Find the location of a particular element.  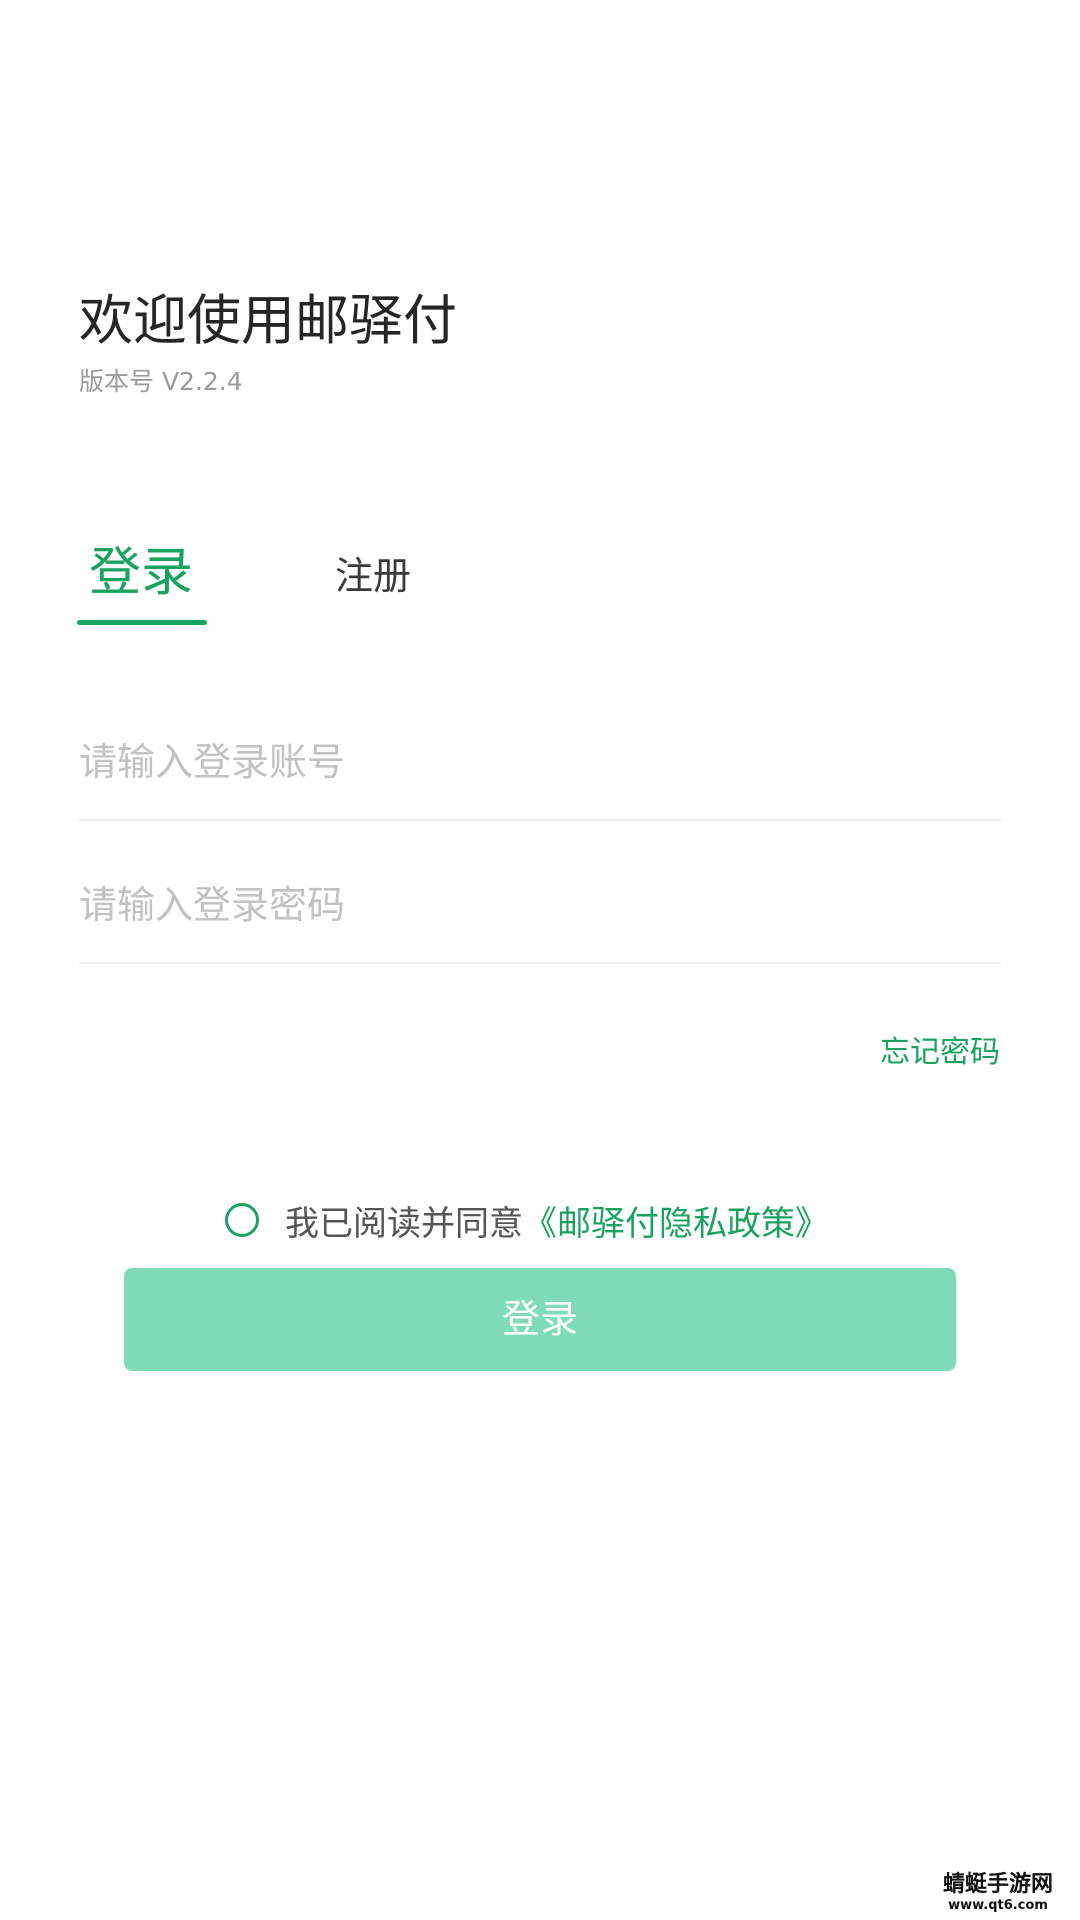

agreement-row: 我已阅读并同意 《邮驿付隐私政策》 is located at coordinates (527, 1220).